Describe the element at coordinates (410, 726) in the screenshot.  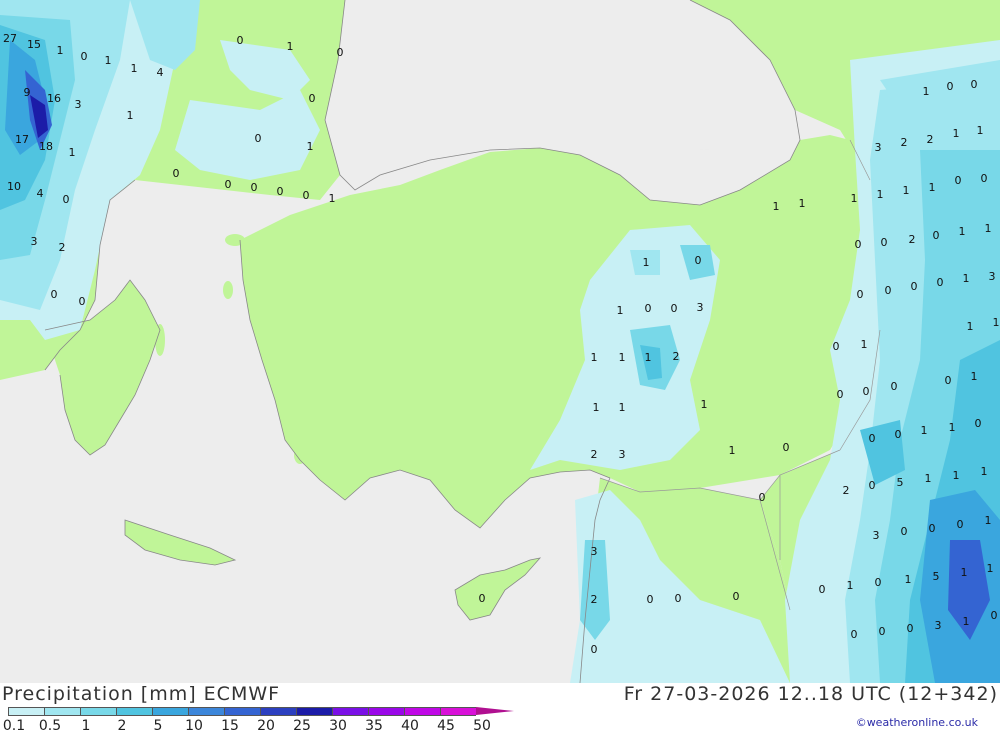
I see `legend-tick: 40` at that location.